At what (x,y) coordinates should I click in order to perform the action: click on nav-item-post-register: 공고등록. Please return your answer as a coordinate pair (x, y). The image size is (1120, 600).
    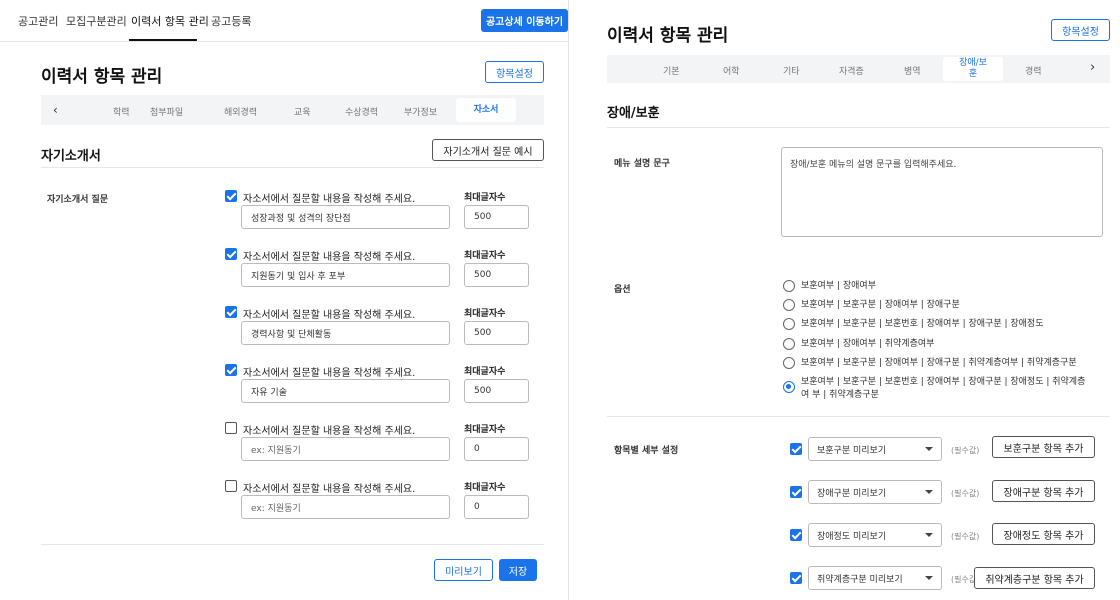
    Looking at the image, I should click on (231, 21).